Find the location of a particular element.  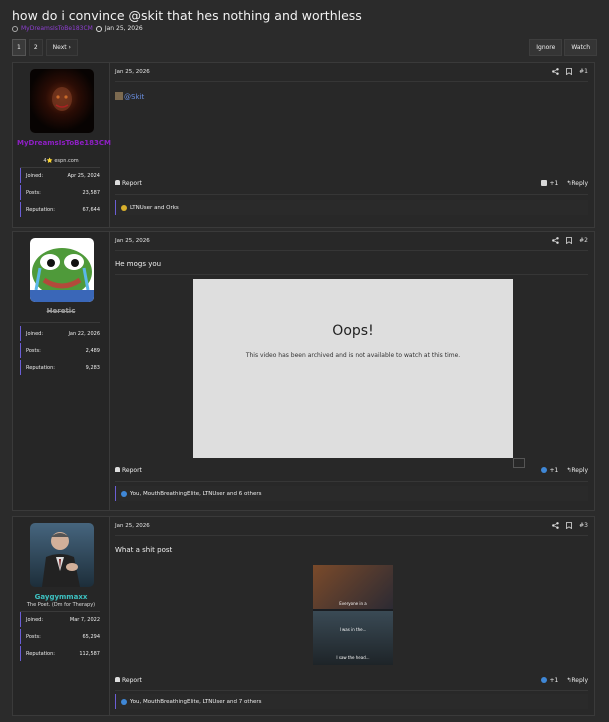

post-body: @Skit is located at coordinates (129, 96).